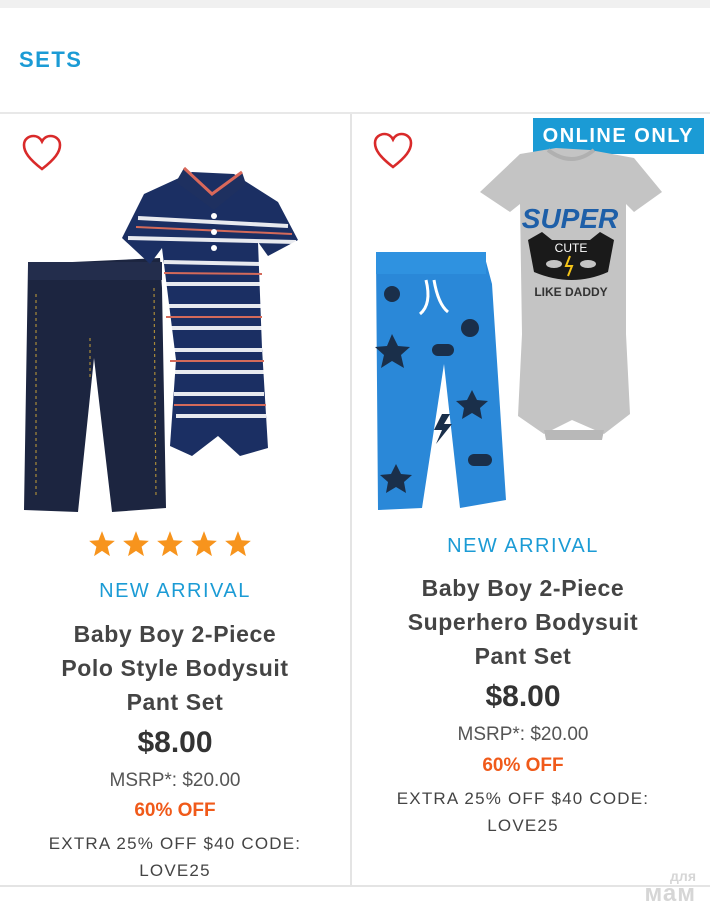  Describe the element at coordinates (571, 248) in the screenshot. I see `print-cute-text: CUTE` at that location.